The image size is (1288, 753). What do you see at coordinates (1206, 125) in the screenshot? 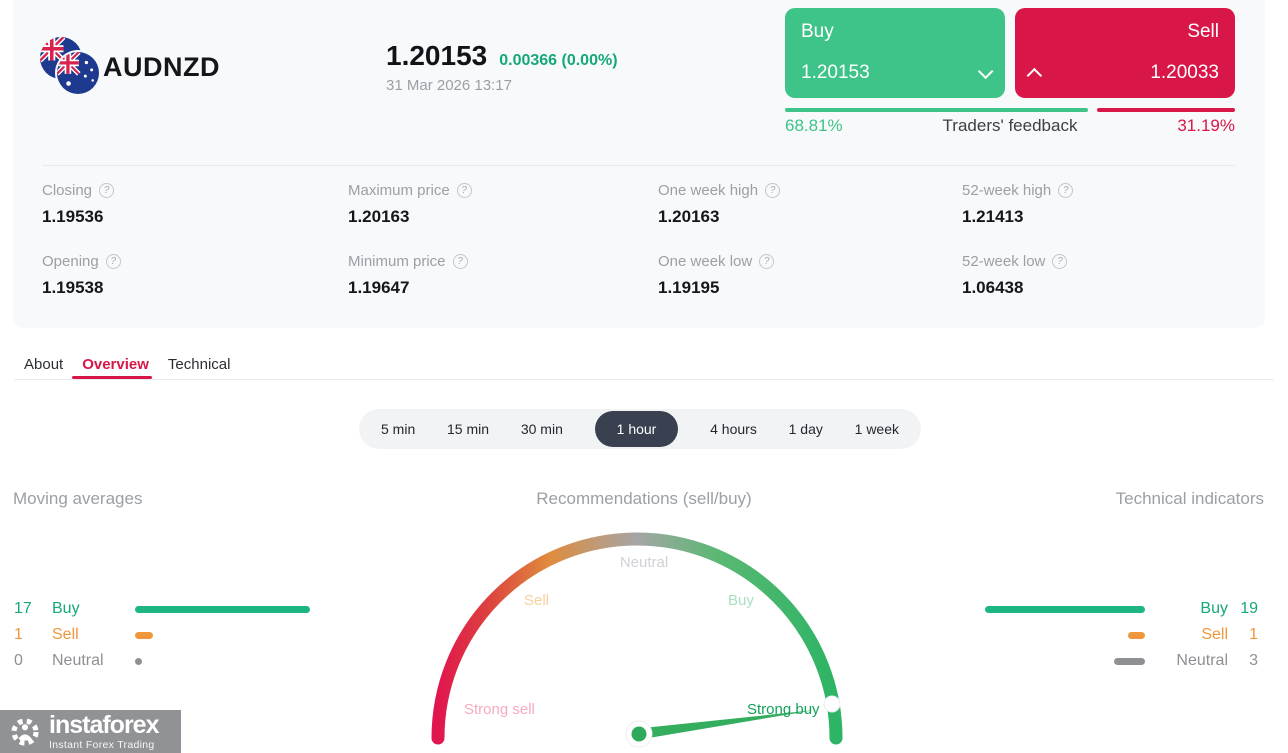
I see `sell-percent: 31.19%` at bounding box center [1206, 125].